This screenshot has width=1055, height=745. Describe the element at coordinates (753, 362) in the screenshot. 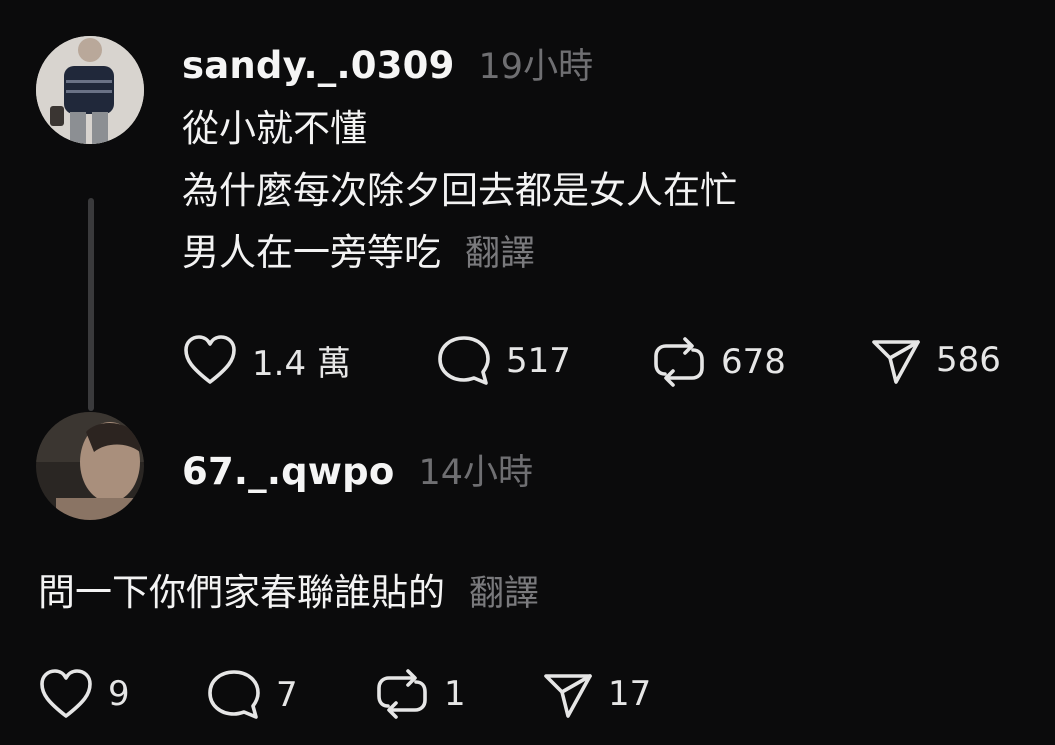

I see `repost-count: 678` at that location.